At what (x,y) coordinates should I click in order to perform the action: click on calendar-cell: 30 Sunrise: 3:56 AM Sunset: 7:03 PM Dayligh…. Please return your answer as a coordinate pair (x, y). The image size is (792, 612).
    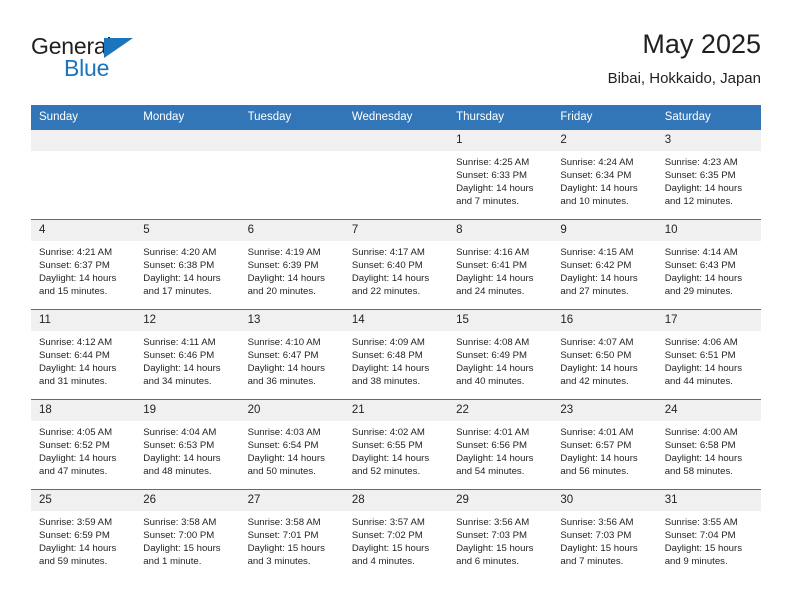
    Looking at the image, I should click on (604, 533).